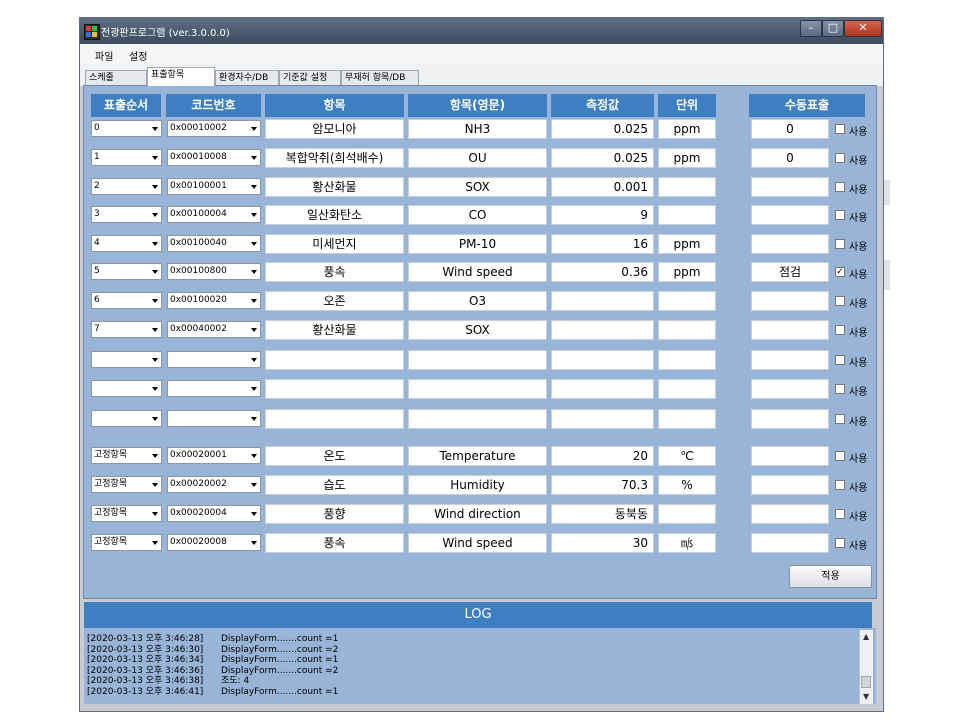 Image resolution: width=960 pixels, height=720 pixels. What do you see at coordinates (126, 128) in the screenshot?
I see `order-combo: 0` at bounding box center [126, 128].